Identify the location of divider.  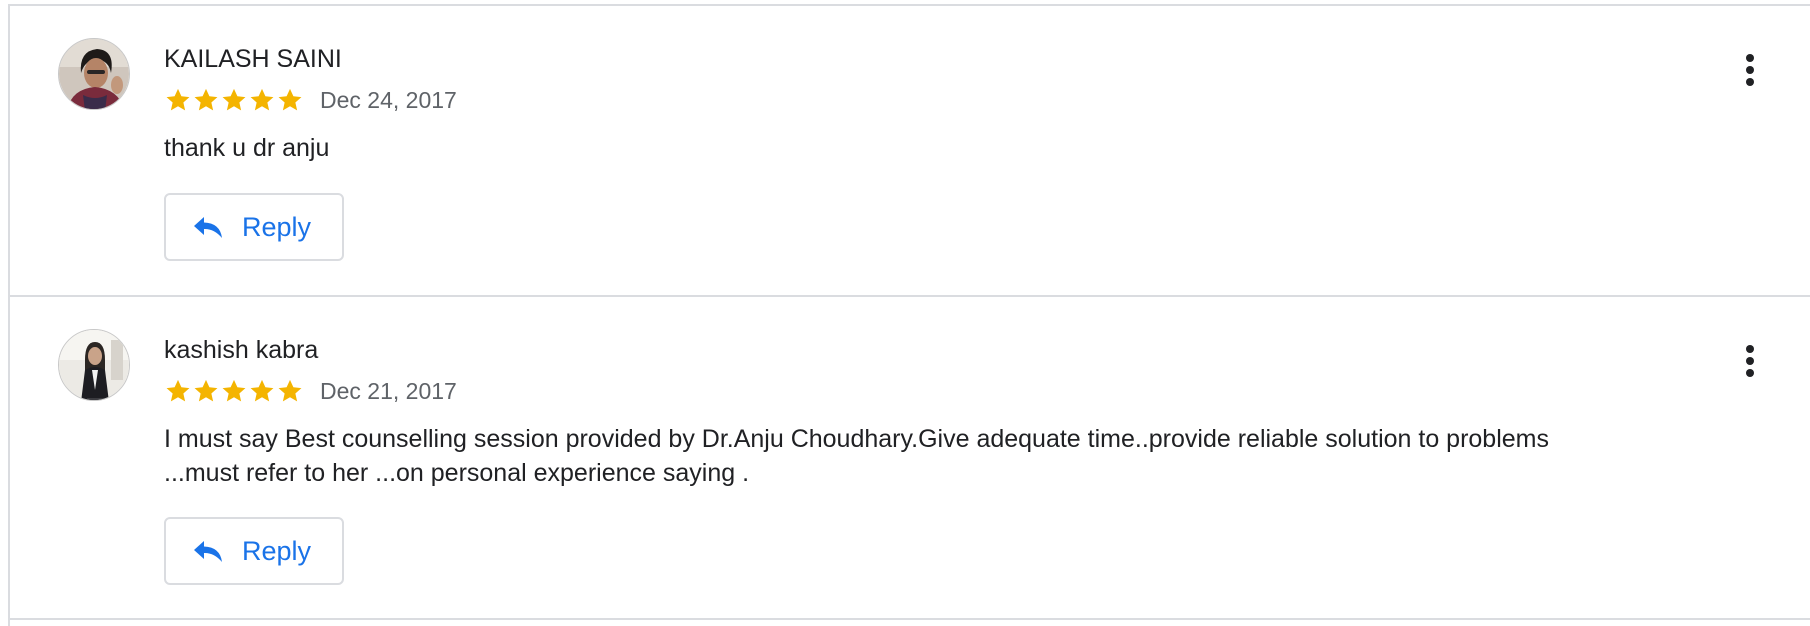
(910, 619).